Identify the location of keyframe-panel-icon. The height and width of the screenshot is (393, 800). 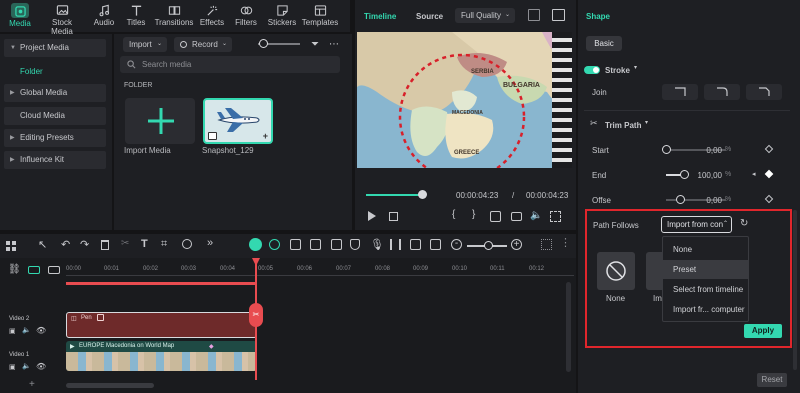
(315, 244).